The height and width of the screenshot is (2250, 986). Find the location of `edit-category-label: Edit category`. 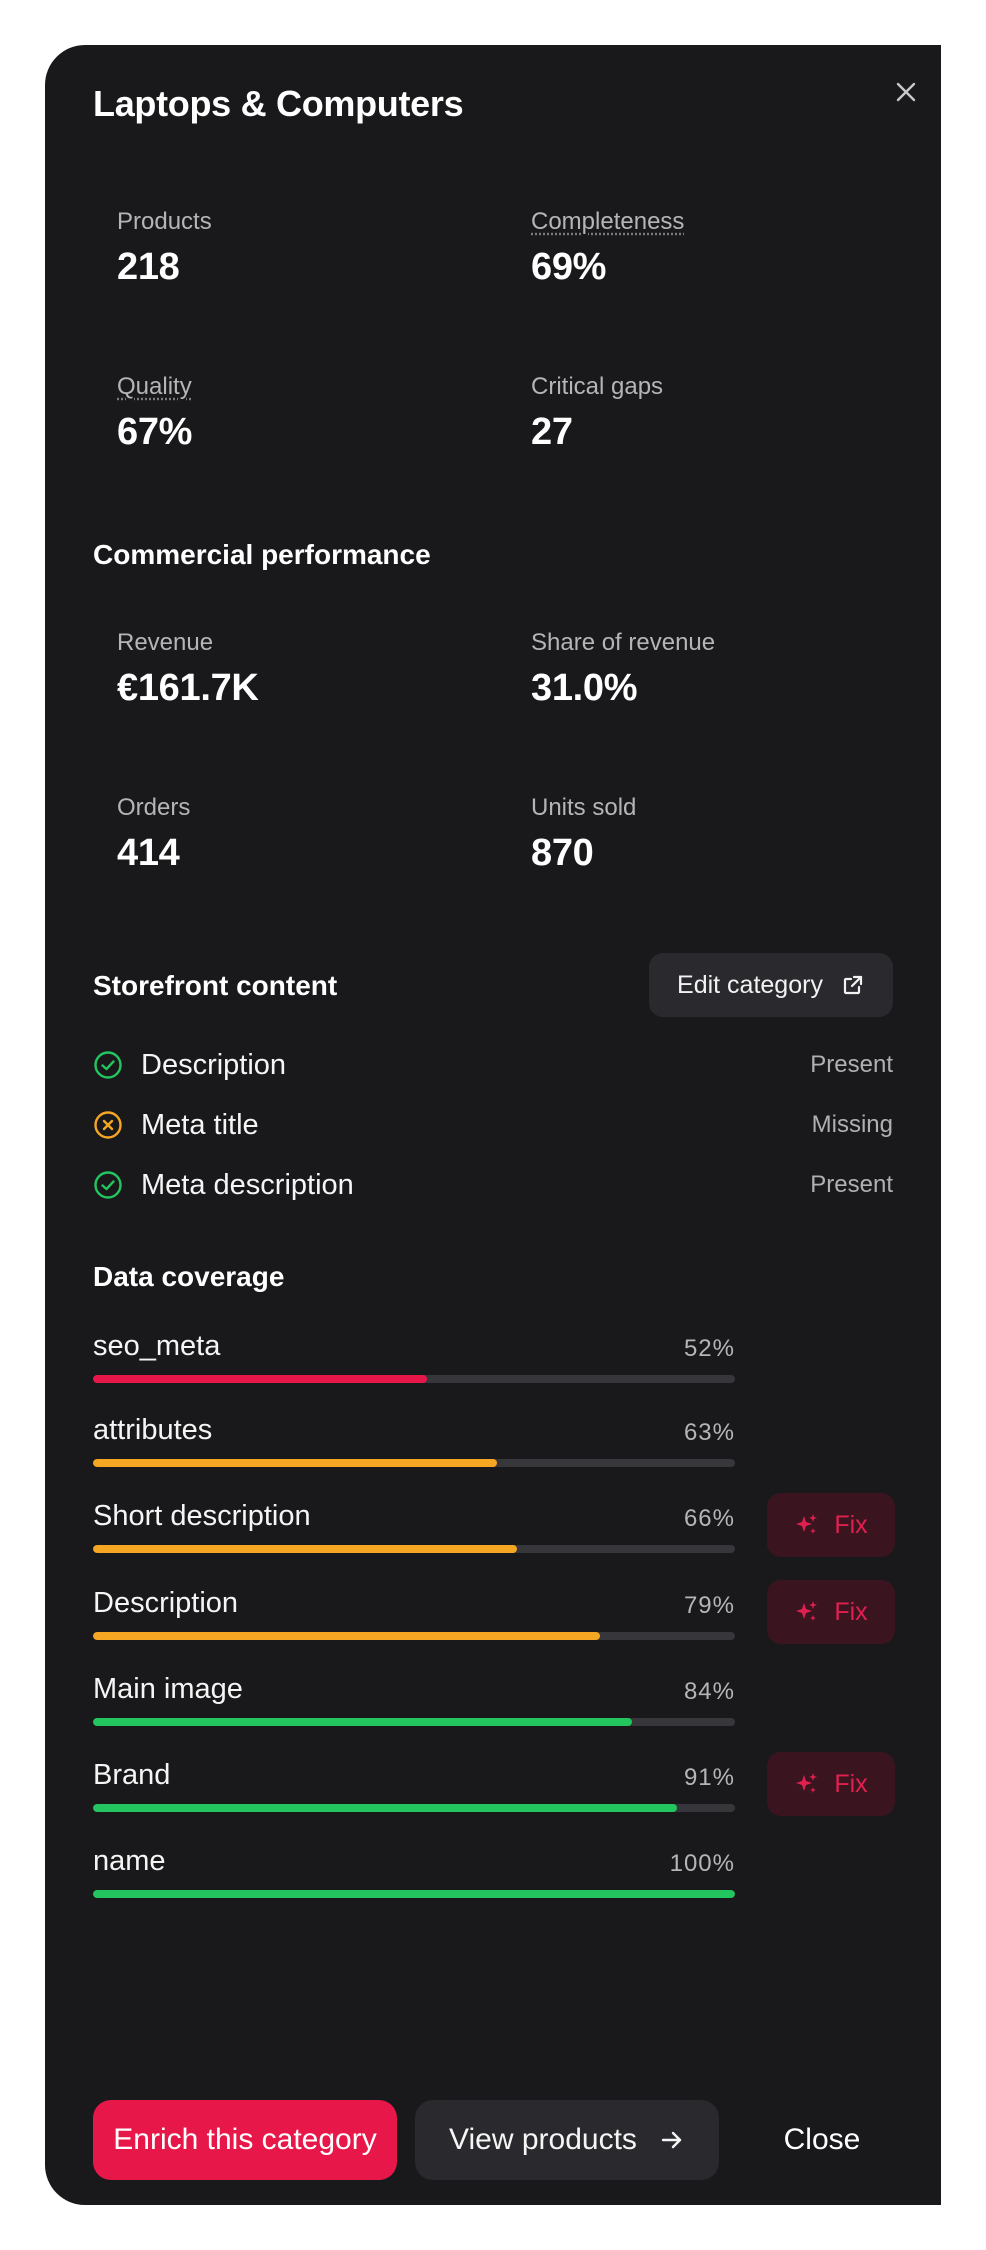

edit-category-label: Edit category is located at coordinates (750, 984).